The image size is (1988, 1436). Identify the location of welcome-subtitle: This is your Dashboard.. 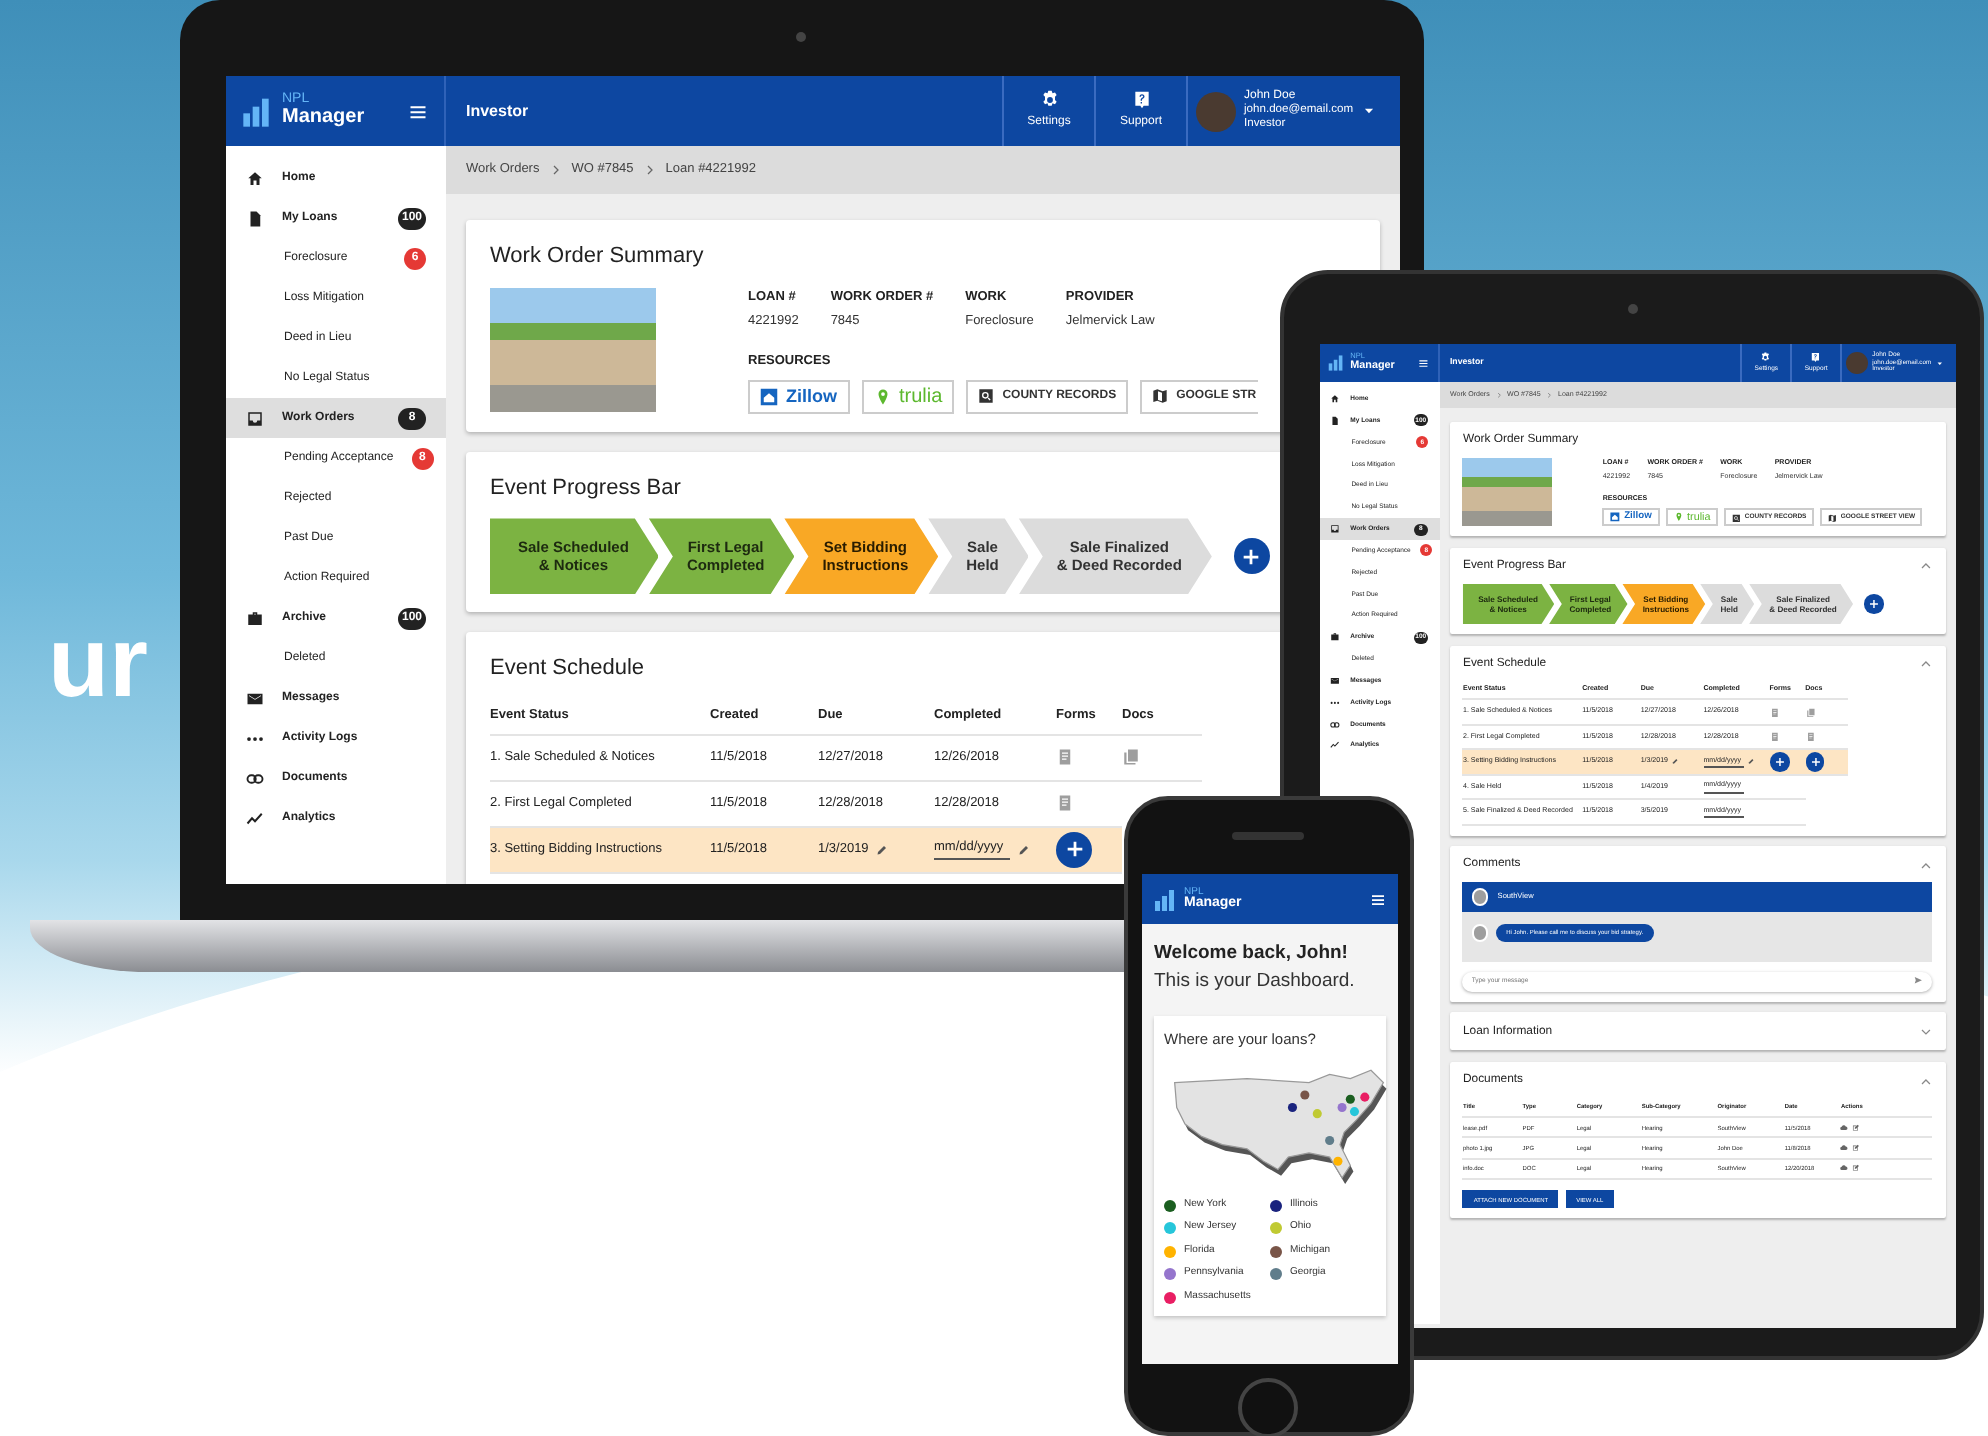
(1255, 982).